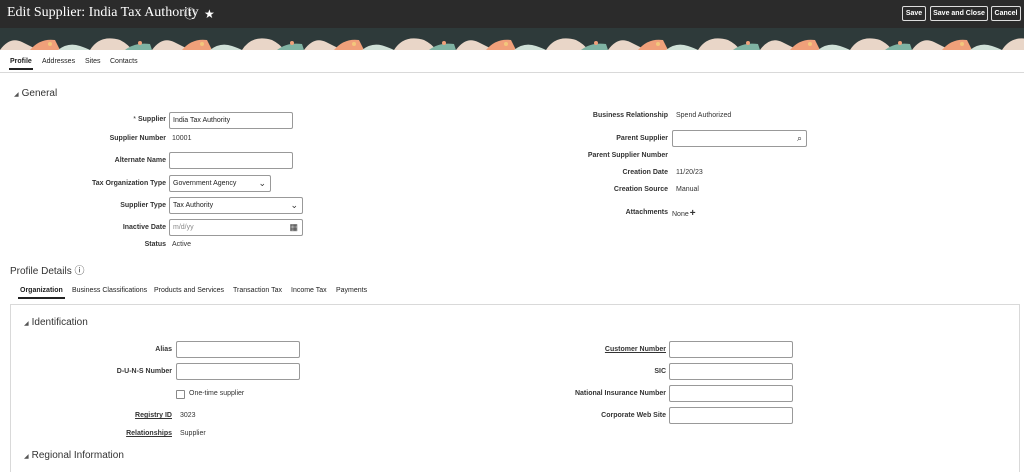 The image size is (1024, 472). Describe the element at coordinates (182, 138) in the screenshot. I see `supplier-number-value: 10001` at that location.